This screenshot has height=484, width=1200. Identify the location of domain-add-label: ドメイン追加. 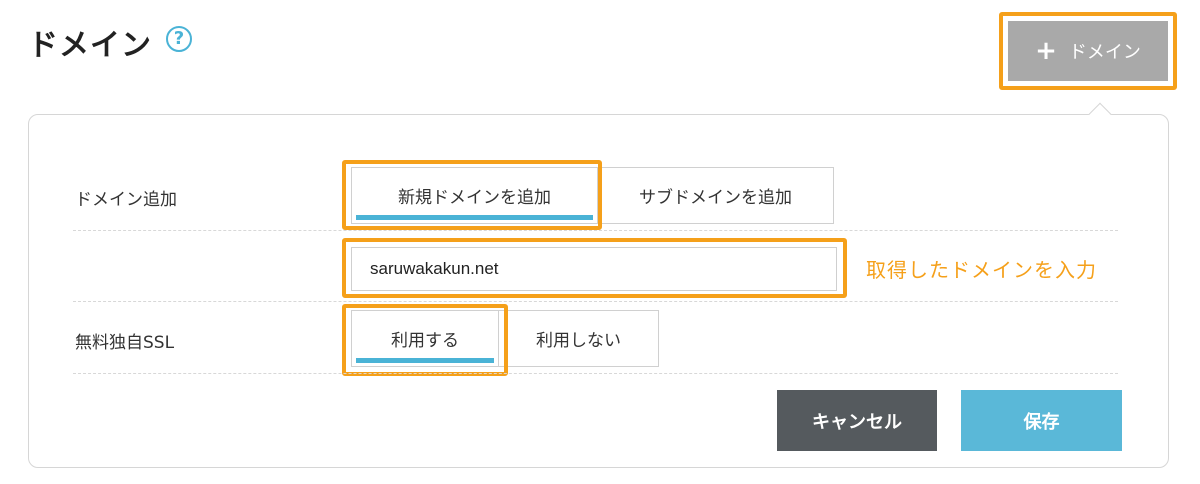
(126, 200).